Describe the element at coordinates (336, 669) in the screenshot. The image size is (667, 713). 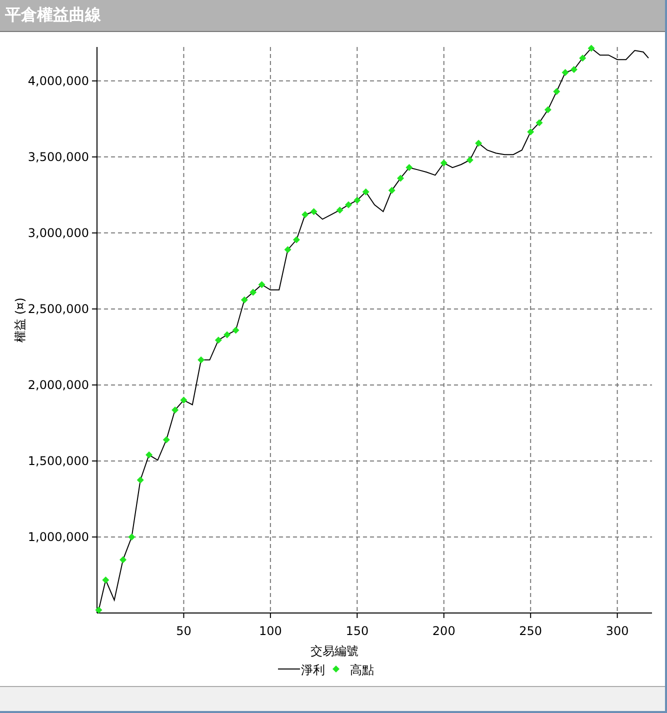
I see `legend-diamond-icon` at that location.